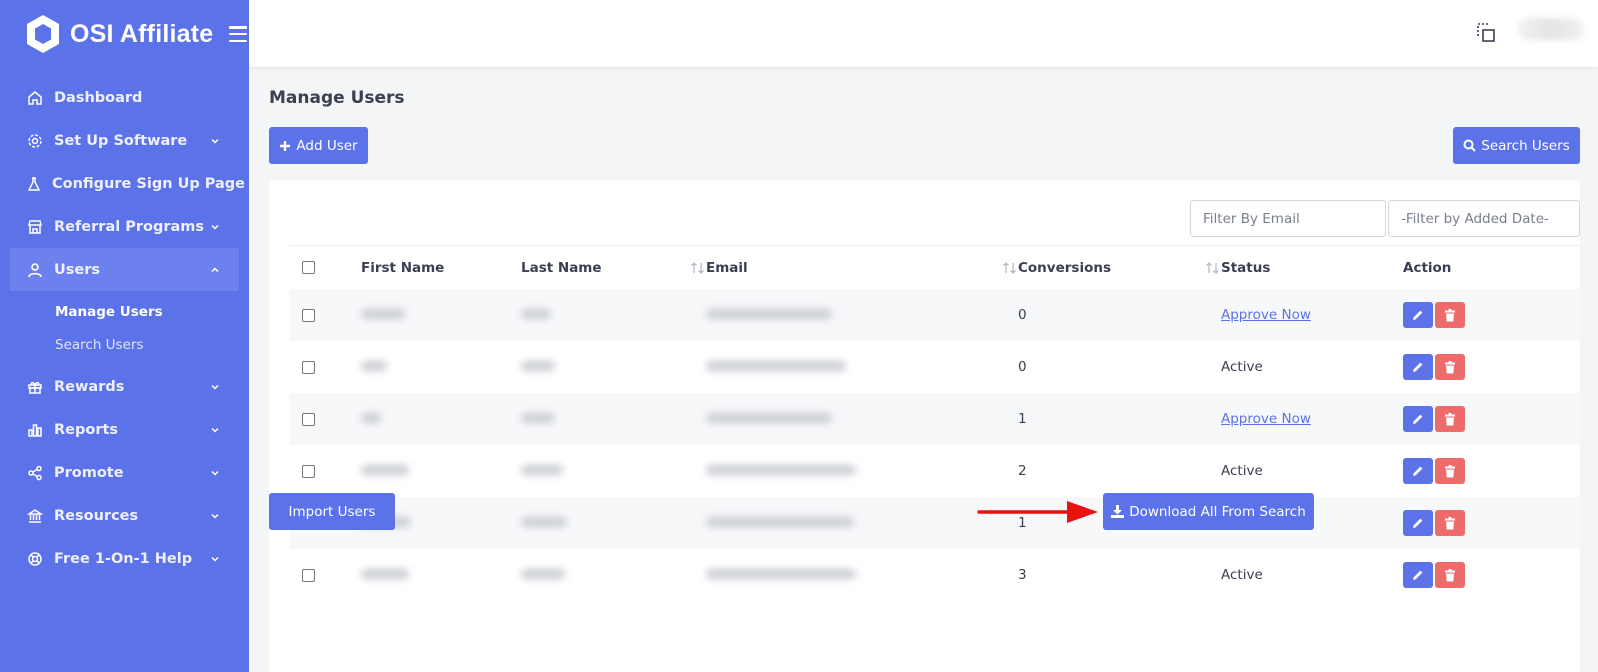 Image resolution: width=1598 pixels, height=672 pixels. What do you see at coordinates (35, 430) in the screenshot?
I see `bar-chart-icon` at bounding box center [35, 430].